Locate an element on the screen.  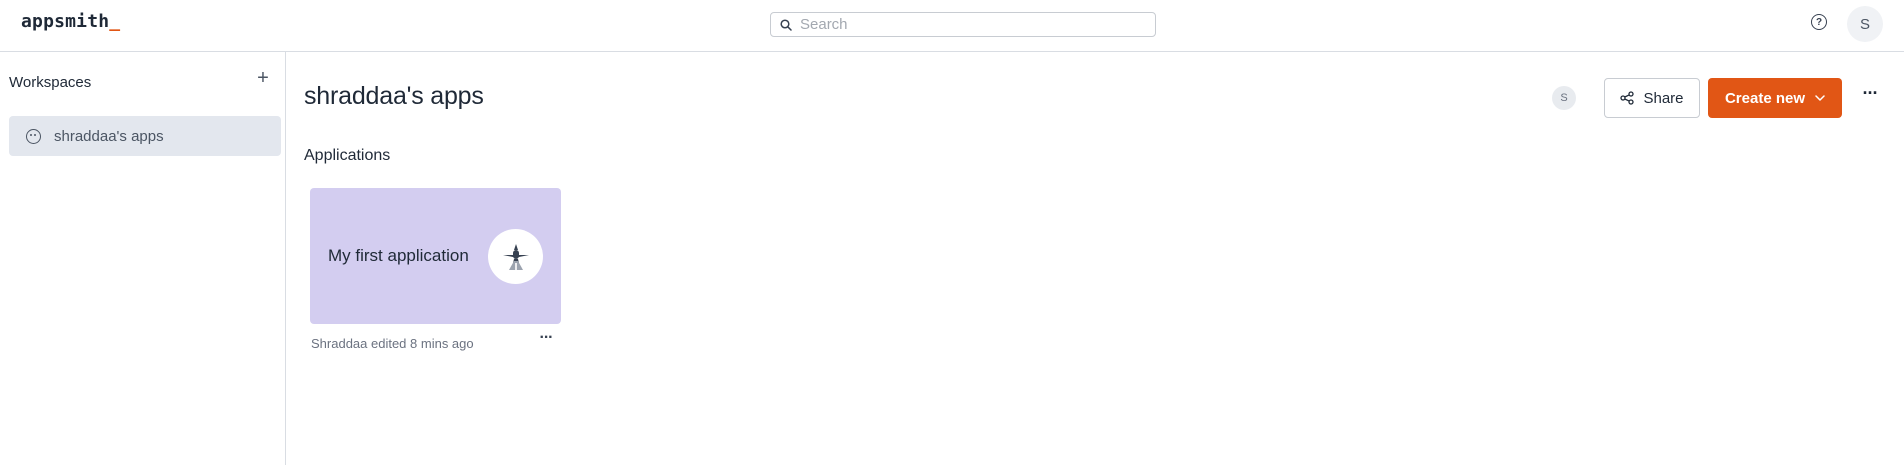
page-title: shraddaa's apps is located at coordinates (394, 96).